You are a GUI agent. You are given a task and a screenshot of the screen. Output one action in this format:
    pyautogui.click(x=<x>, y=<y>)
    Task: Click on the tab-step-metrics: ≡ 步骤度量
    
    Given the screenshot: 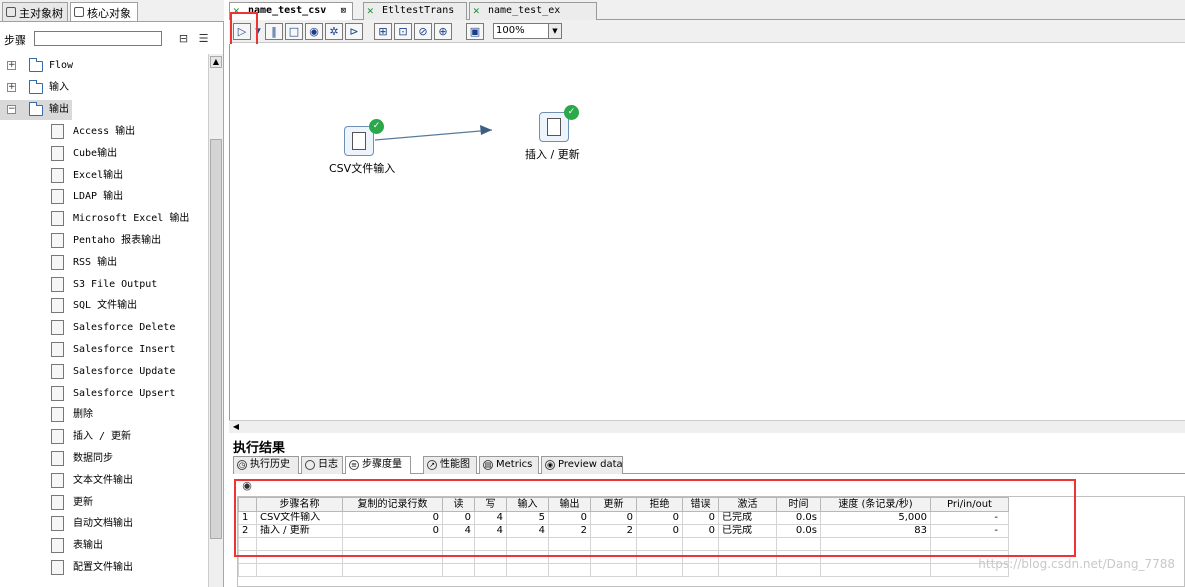 What is the action you would take?
    pyautogui.click(x=378, y=465)
    